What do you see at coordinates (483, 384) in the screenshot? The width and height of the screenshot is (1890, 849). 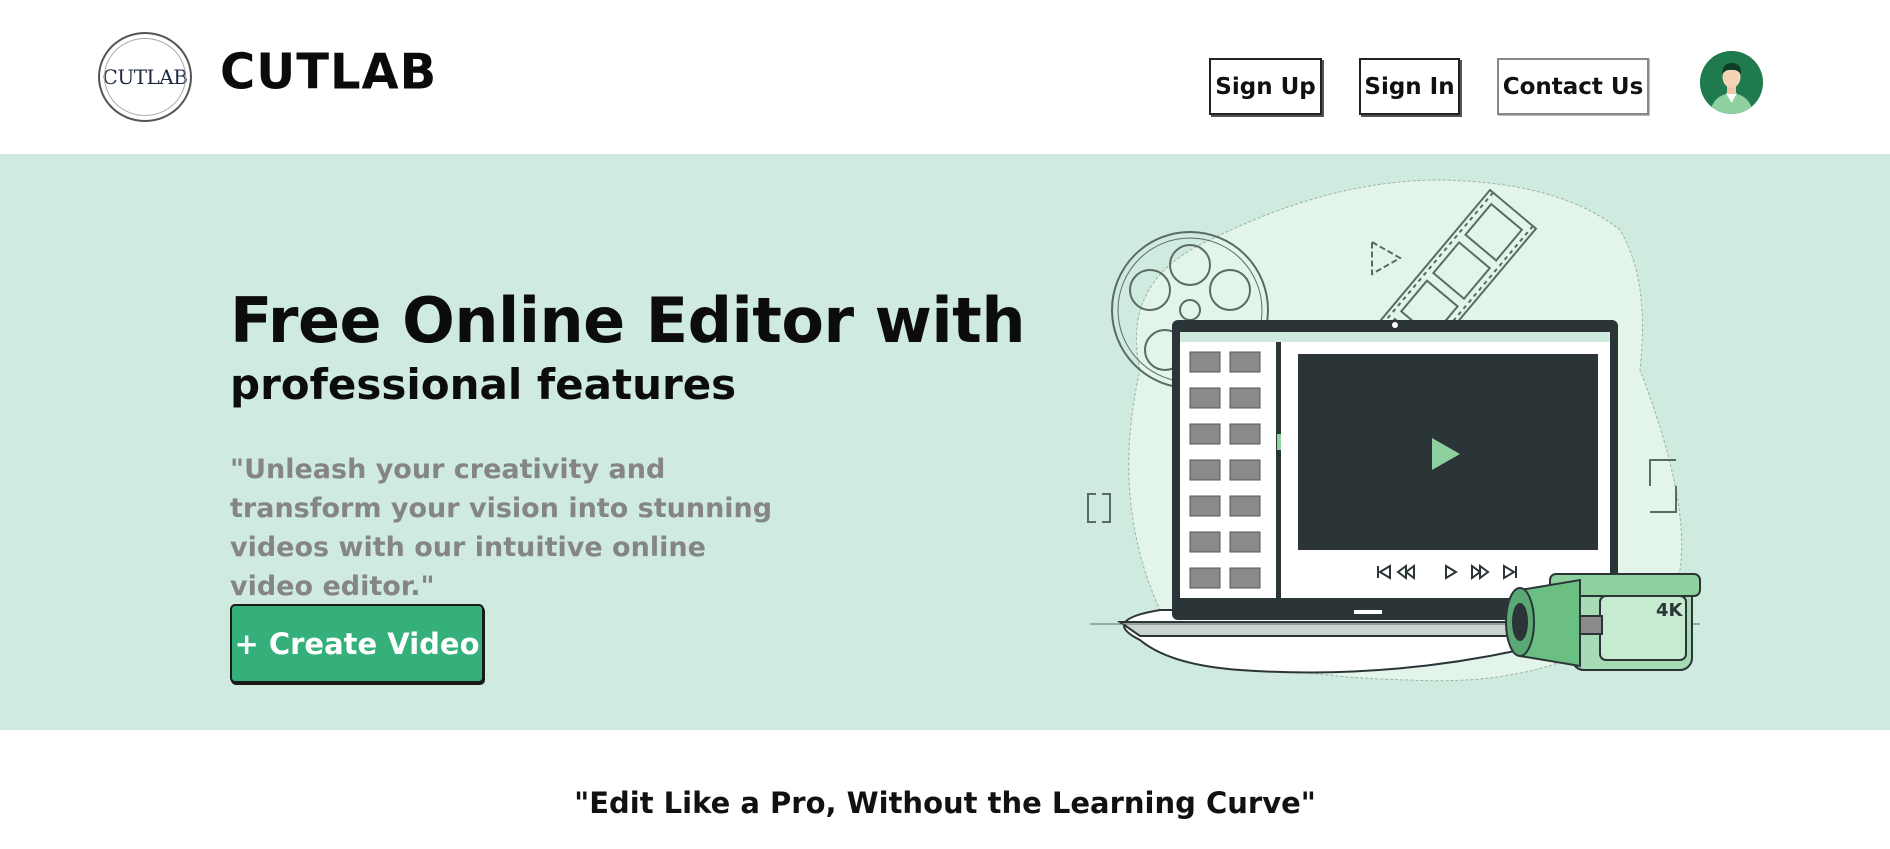 I see `hero-subtitle: professional features` at bounding box center [483, 384].